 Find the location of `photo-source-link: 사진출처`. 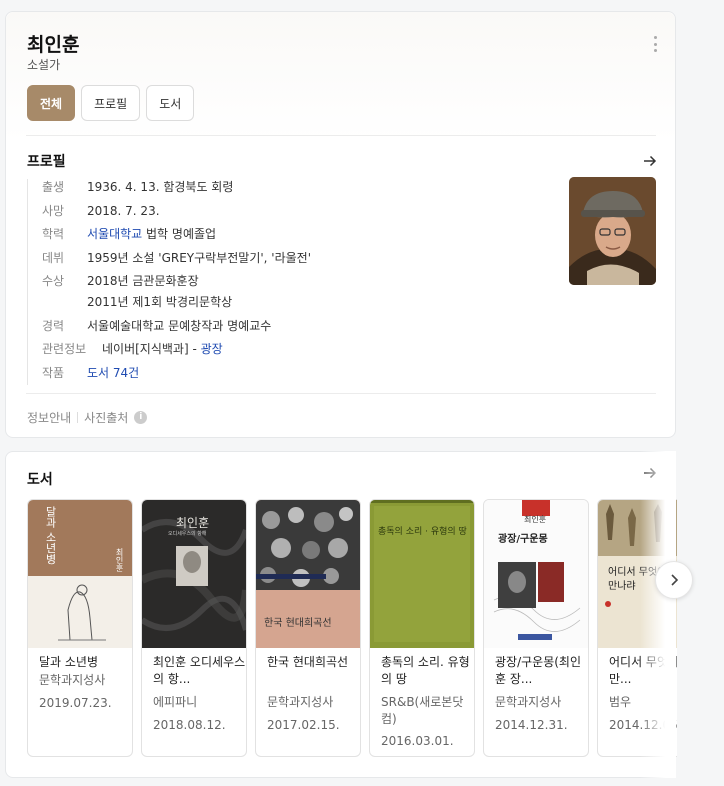

photo-source-link: 사진출처 is located at coordinates (106, 417).